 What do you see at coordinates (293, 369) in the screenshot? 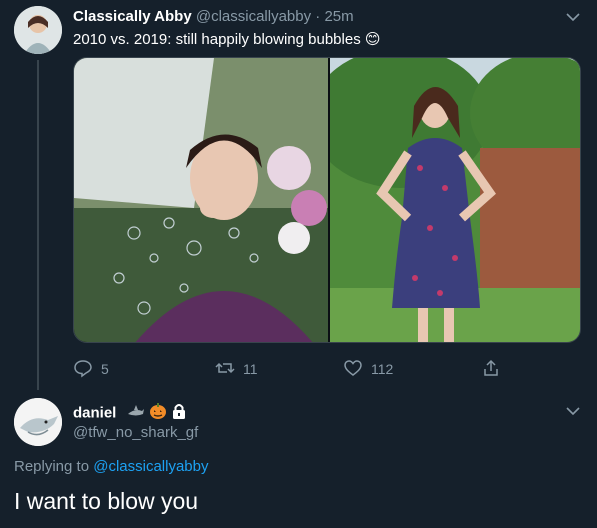
I see `tweet-actions: 5 11 112` at bounding box center [293, 369].